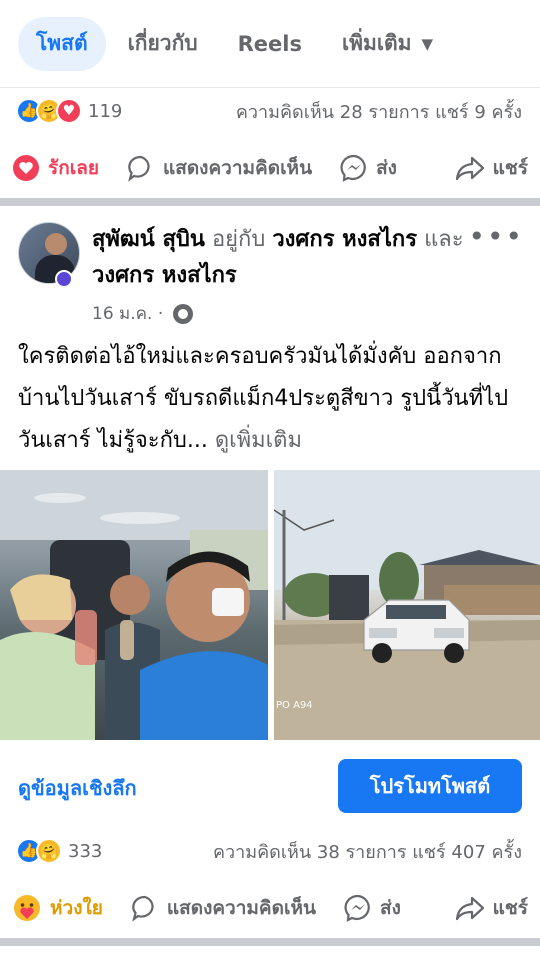  I want to click on profile-tab-bar: โพสต์ เกี่ยวกับ Reels เพิ่มเติม ▼, so click(270, 44).